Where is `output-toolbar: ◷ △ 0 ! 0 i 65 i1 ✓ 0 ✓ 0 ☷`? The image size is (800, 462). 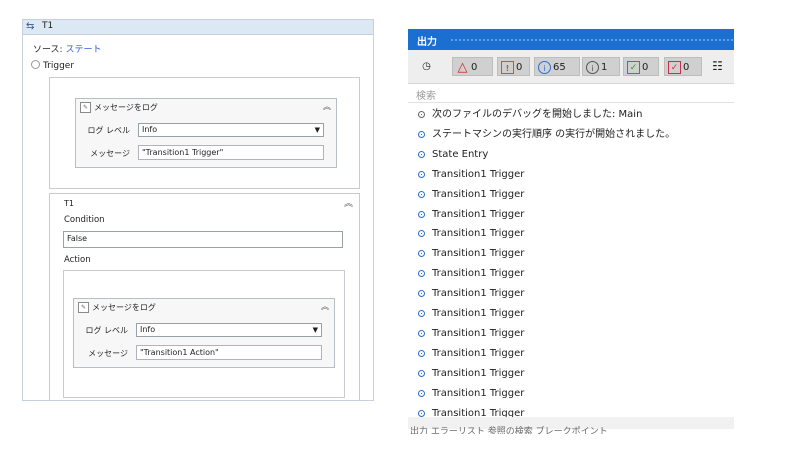
output-toolbar: ◷ △ 0 ! 0 i 65 i1 ✓ 0 ✓ 0 ☷ is located at coordinates (571, 67).